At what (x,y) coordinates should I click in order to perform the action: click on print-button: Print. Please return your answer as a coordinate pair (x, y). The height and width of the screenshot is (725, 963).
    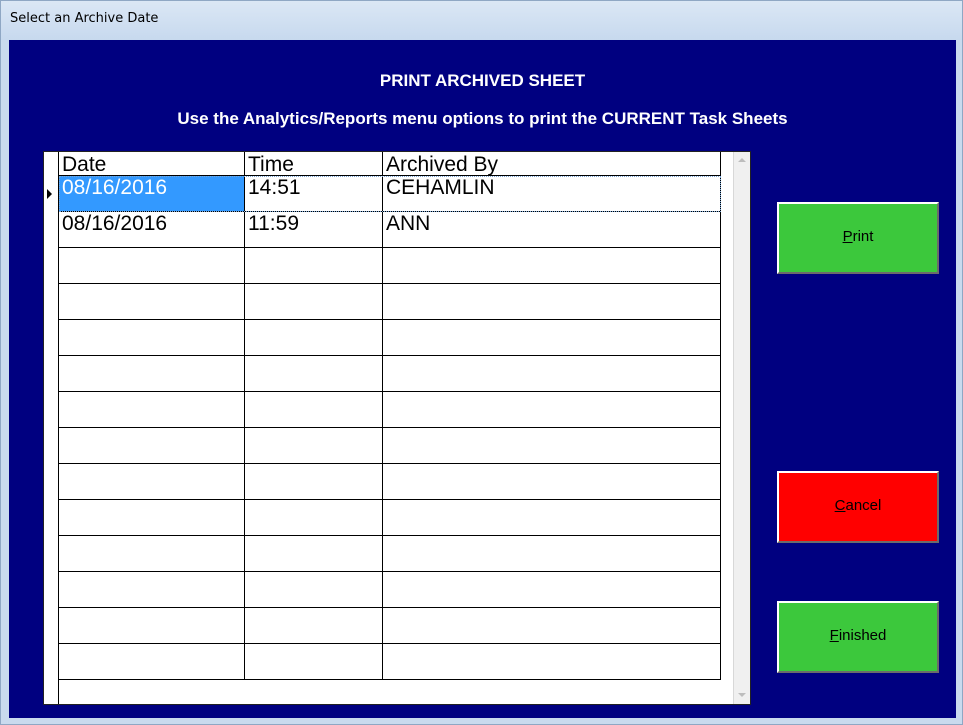
    Looking at the image, I should click on (858, 238).